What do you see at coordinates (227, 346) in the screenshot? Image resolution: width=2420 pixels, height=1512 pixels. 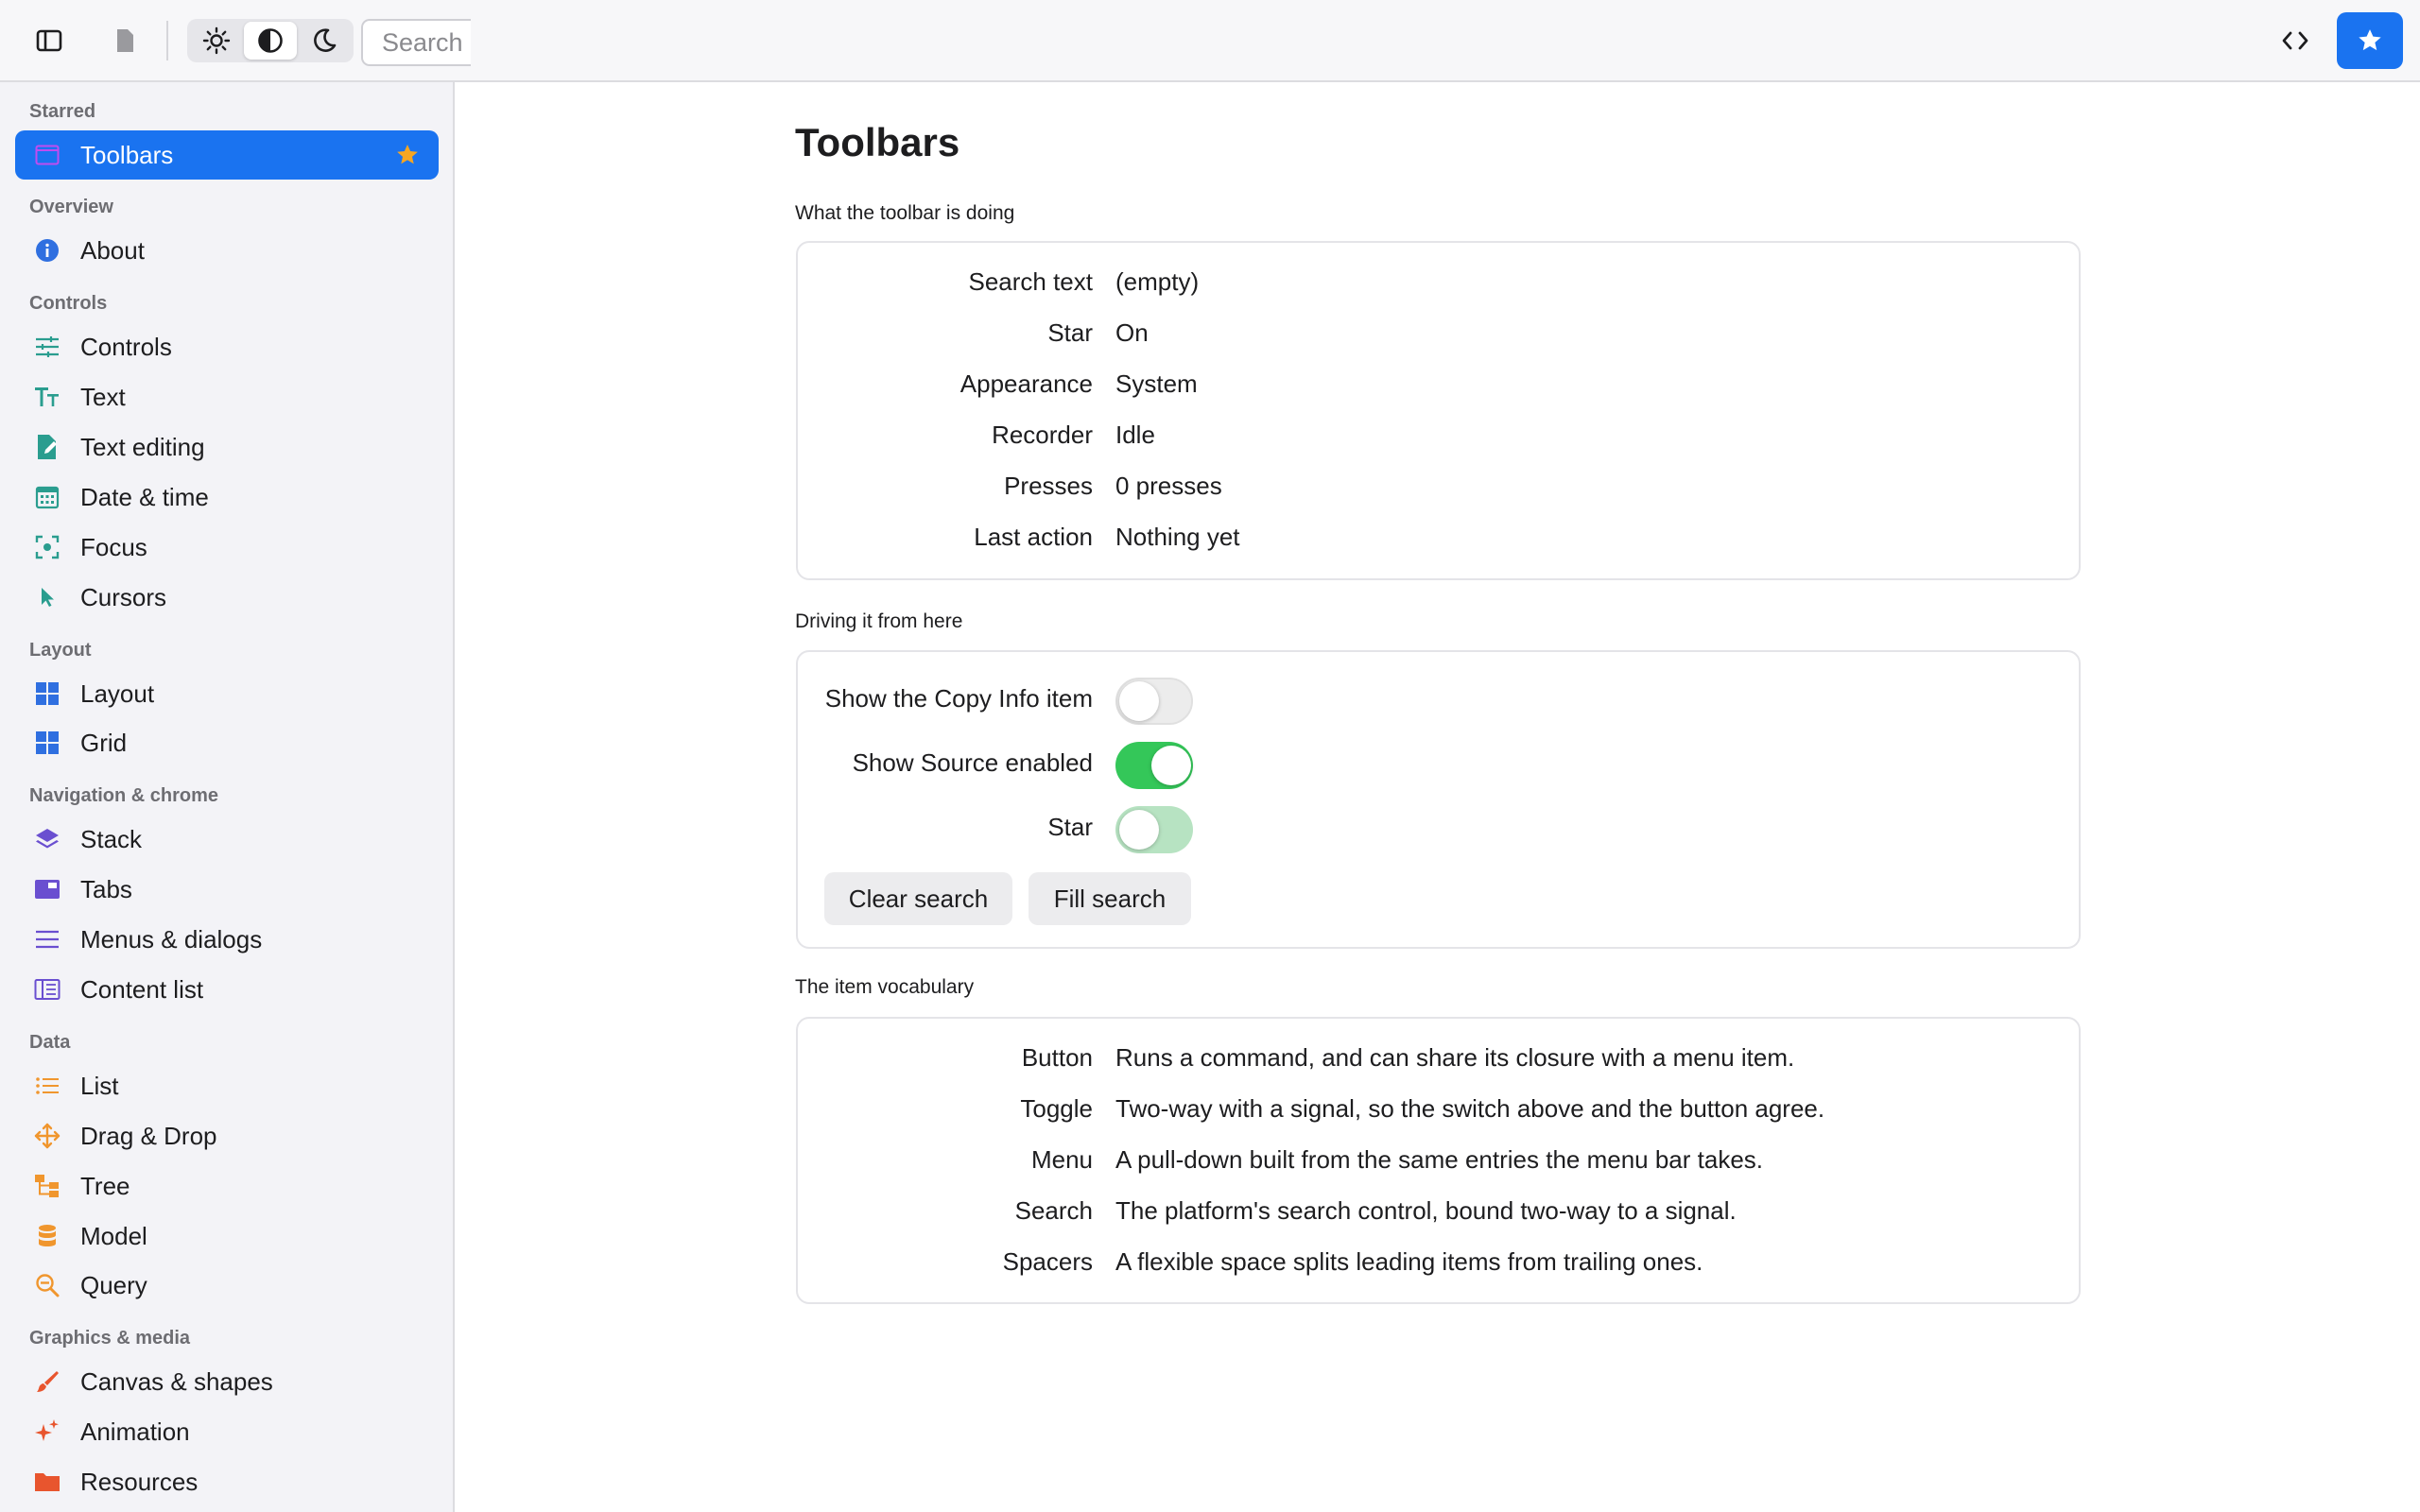 I see `sidebar-item-controls: Controls` at bounding box center [227, 346].